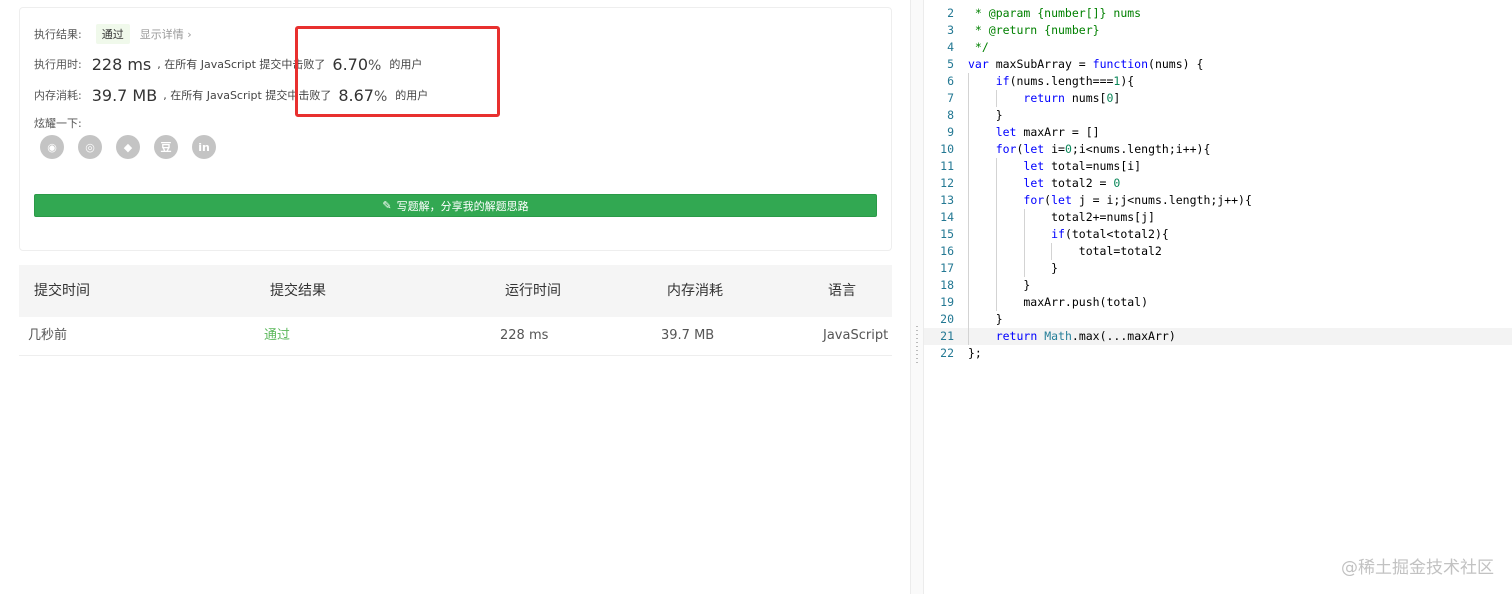  What do you see at coordinates (1218, 30) in the screenshot?
I see `code-line: 3 * @return {number}` at bounding box center [1218, 30].